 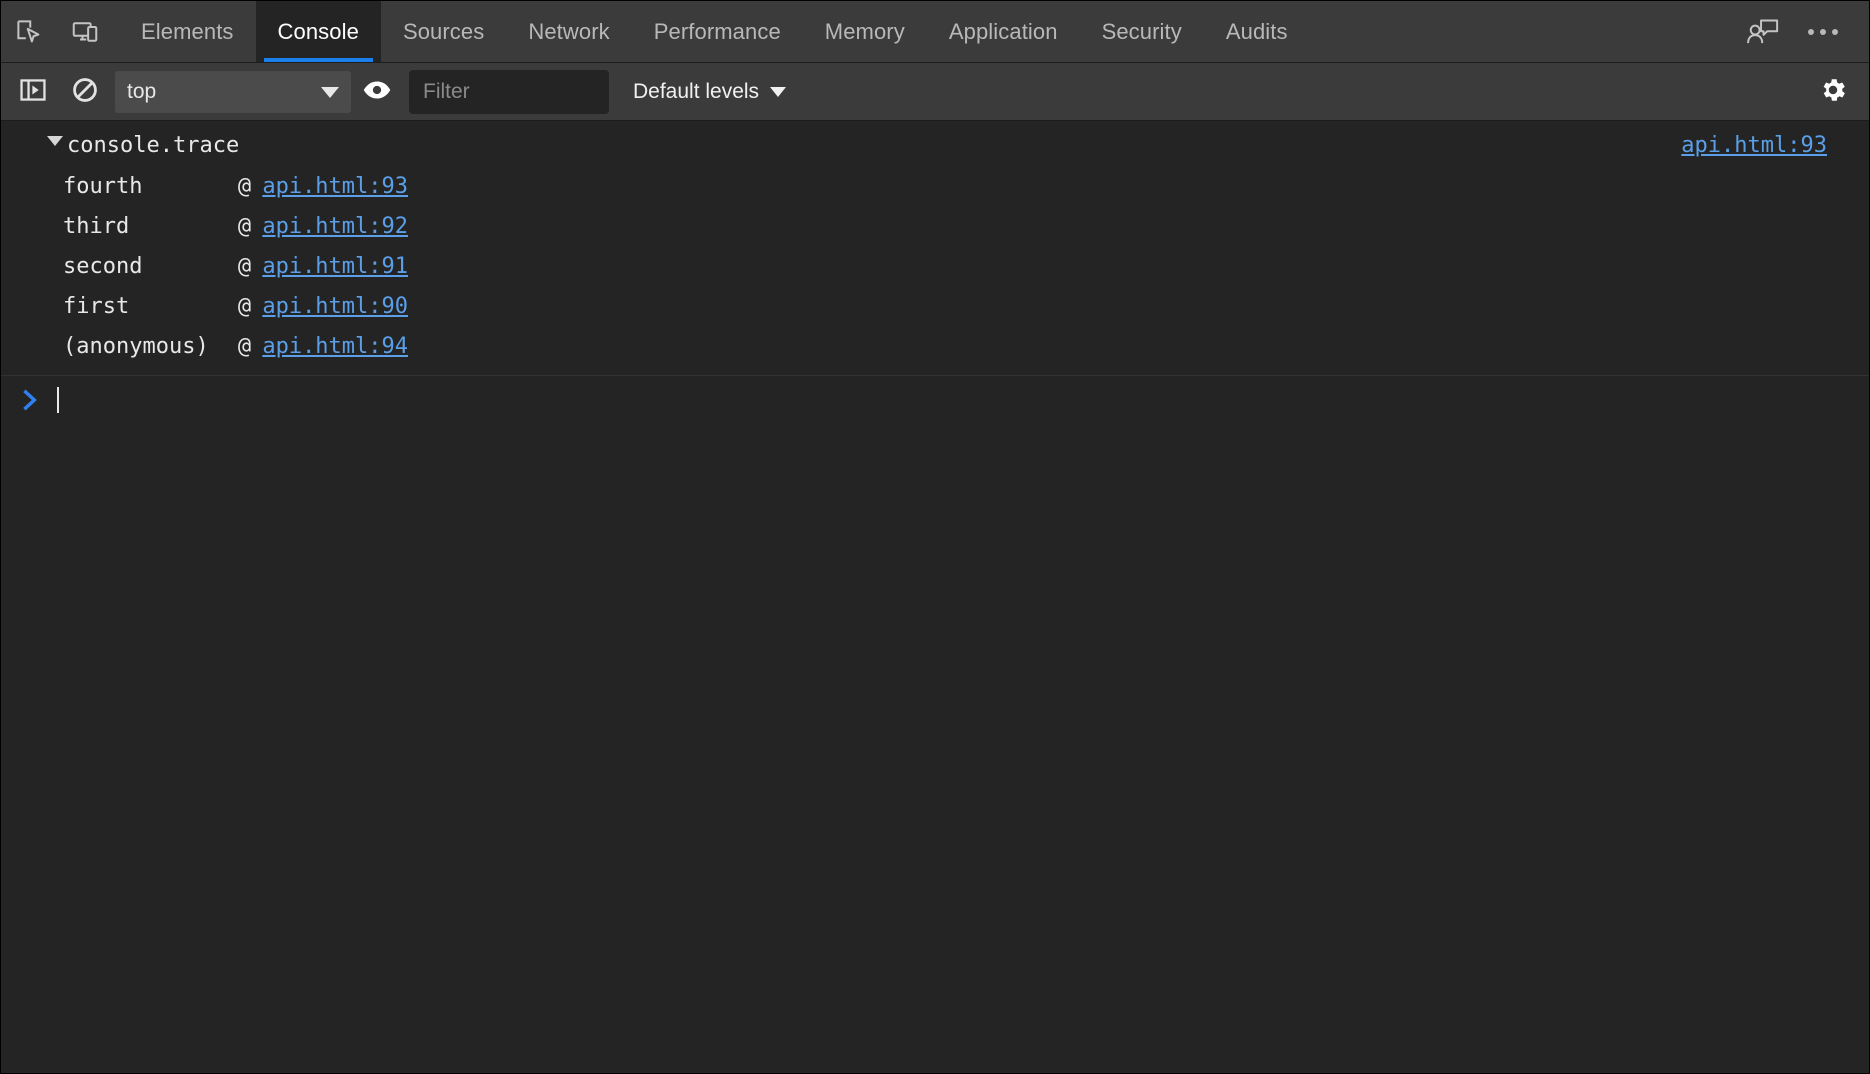 I want to click on execution-context-value: top, so click(x=142, y=91).